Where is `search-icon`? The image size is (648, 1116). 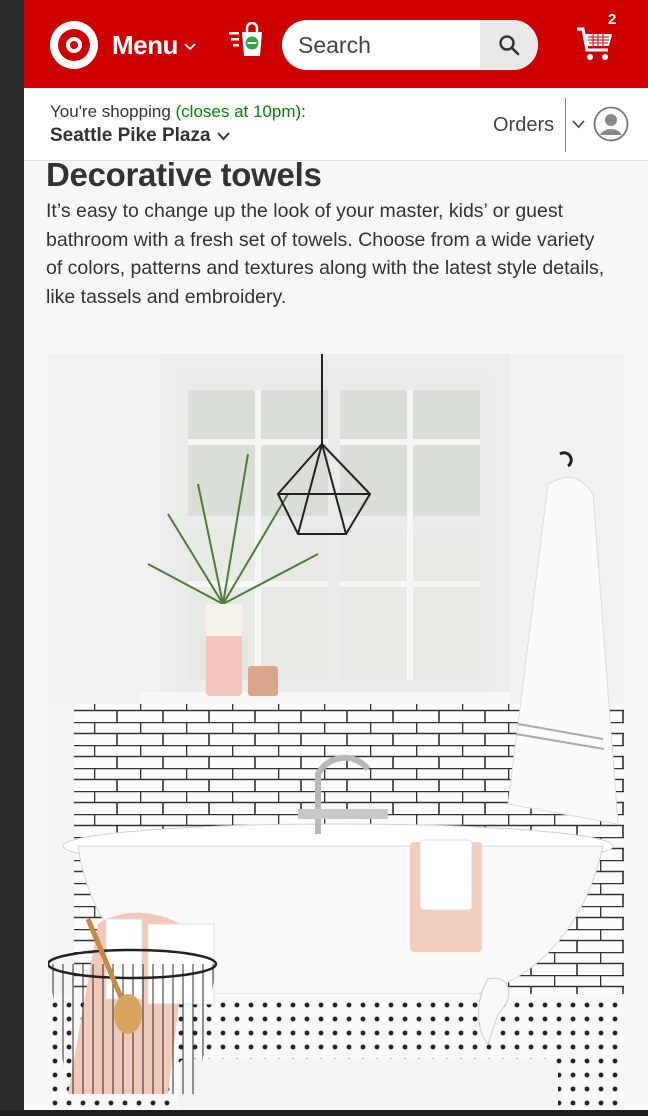
search-icon is located at coordinates (509, 45).